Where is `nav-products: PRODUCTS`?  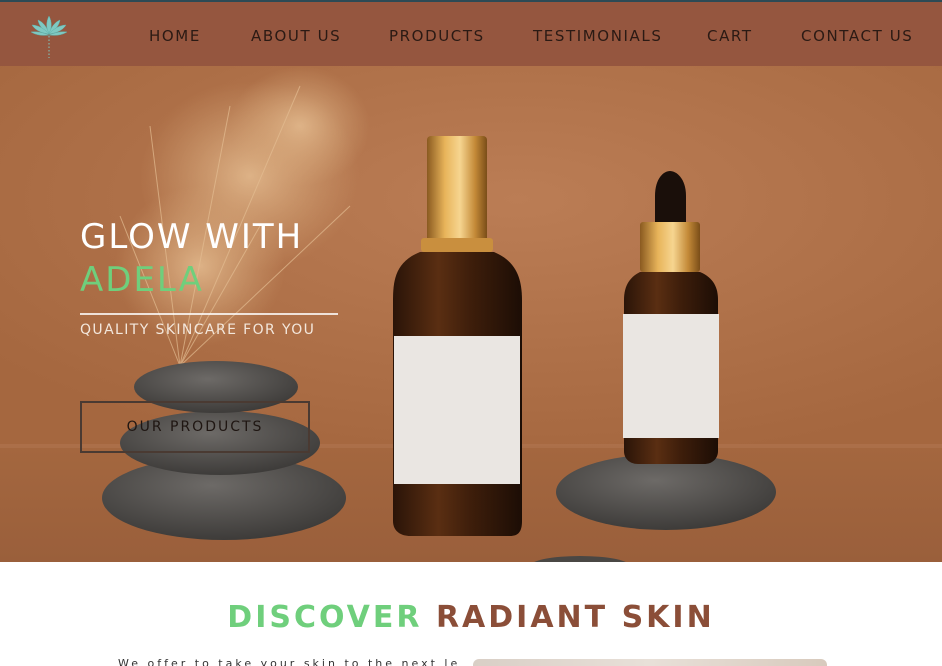
nav-products: PRODUCTS is located at coordinates (437, 36).